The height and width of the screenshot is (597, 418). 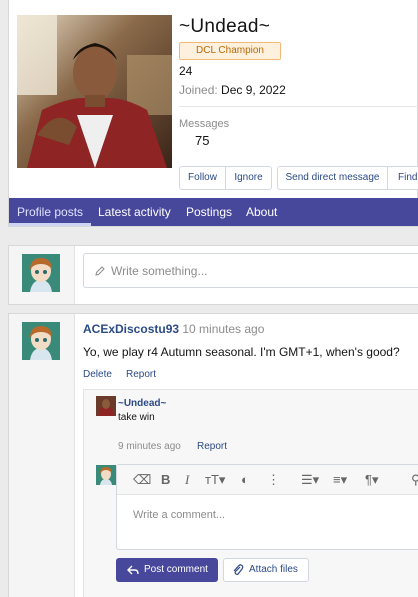 What do you see at coordinates (141, 374) in the screenshot?
I see `report-link: Report` at bounding box center [141, 374].